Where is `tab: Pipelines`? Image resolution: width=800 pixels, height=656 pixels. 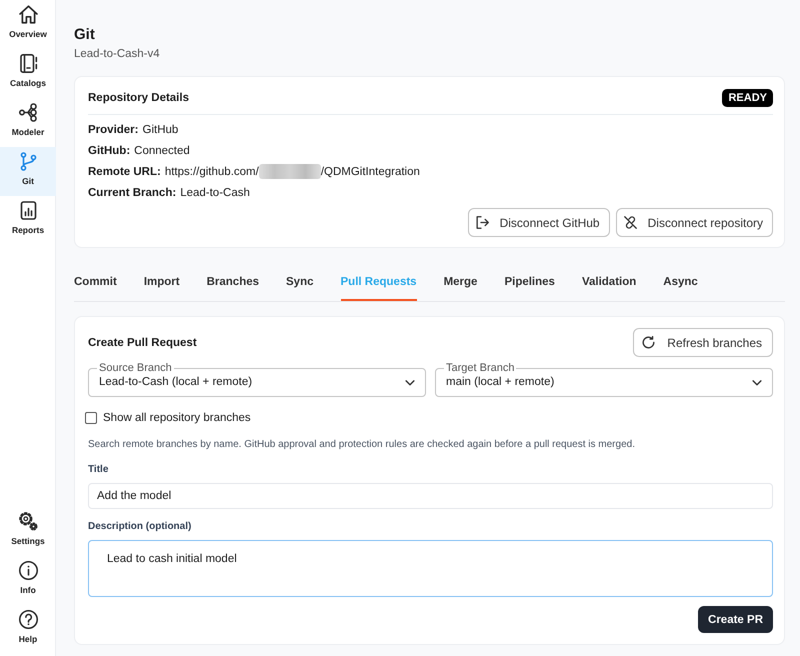 tab: Pipelines is located at coordinates (529, 282).